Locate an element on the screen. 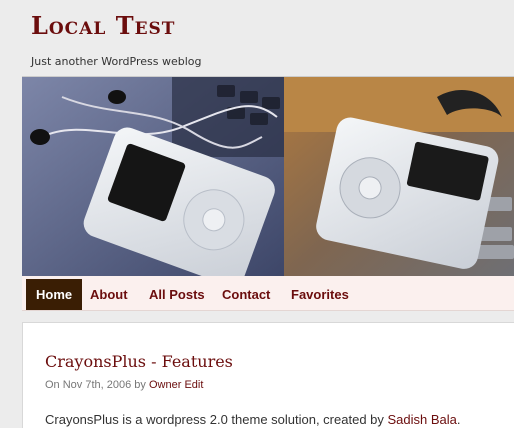 Image resolution: width=514 pixels, height=428 pixels. site-title: Local Test is located at coordinates (103, 25).